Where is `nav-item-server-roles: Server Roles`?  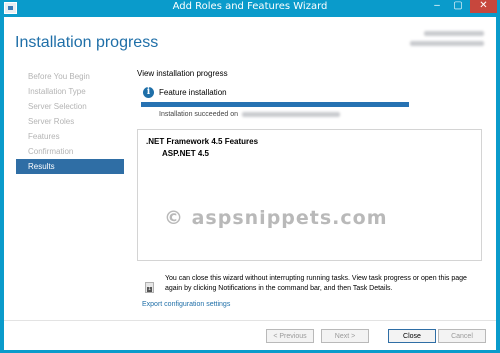
nav-item-server-roles: Server Roles is located at coordinates (70, 121).